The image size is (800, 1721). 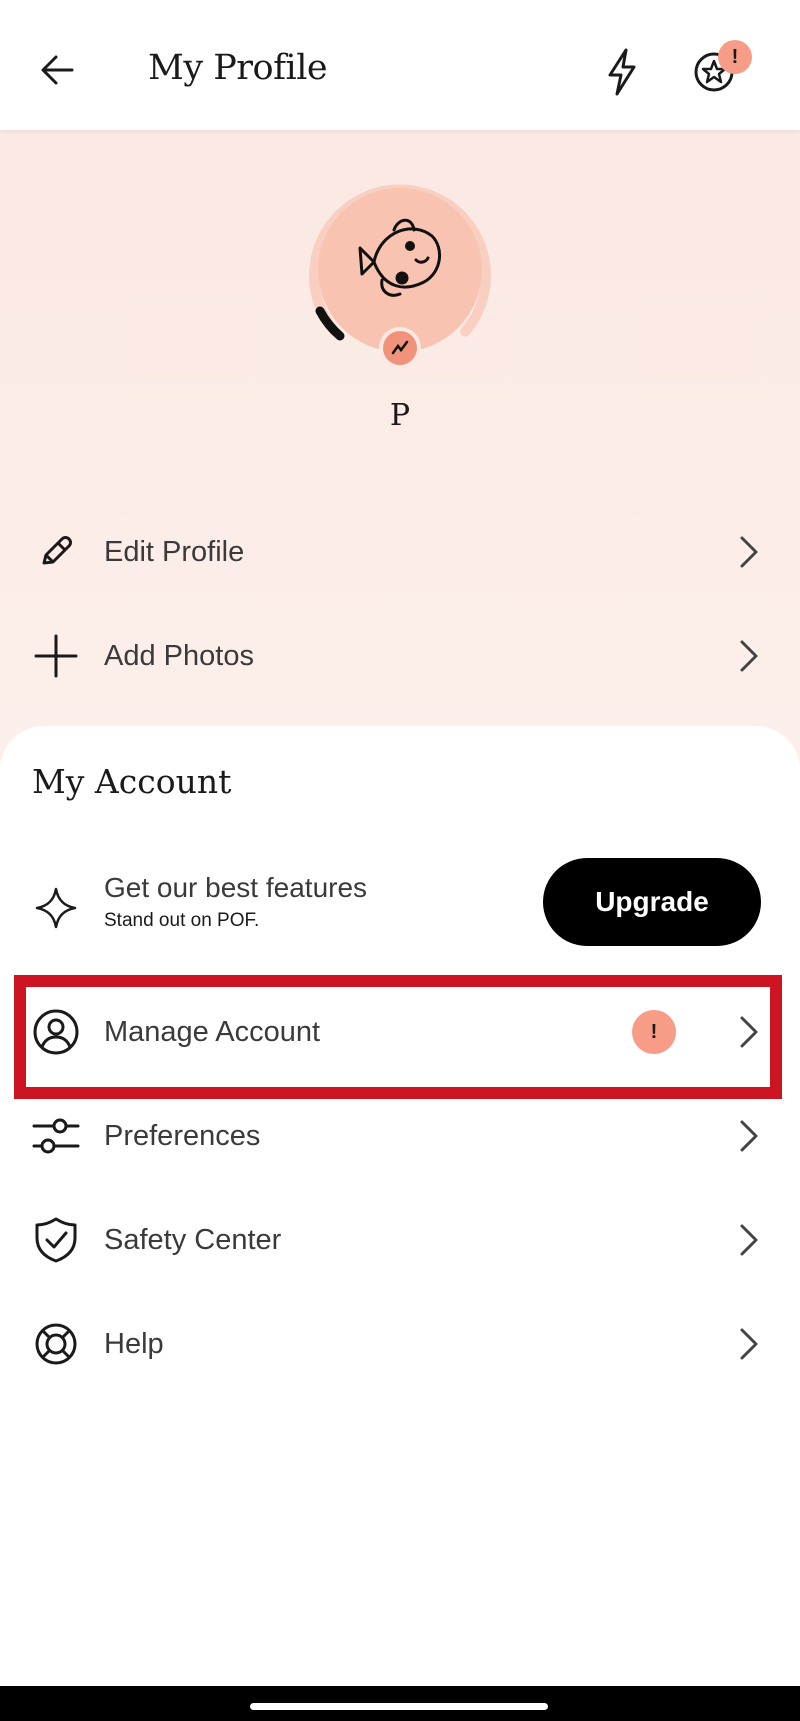 What do you see at coordinates (400, 1032) in the screenshot?
I see `manage-account-row: Manage Account !` at bounding box center [400, 1032].